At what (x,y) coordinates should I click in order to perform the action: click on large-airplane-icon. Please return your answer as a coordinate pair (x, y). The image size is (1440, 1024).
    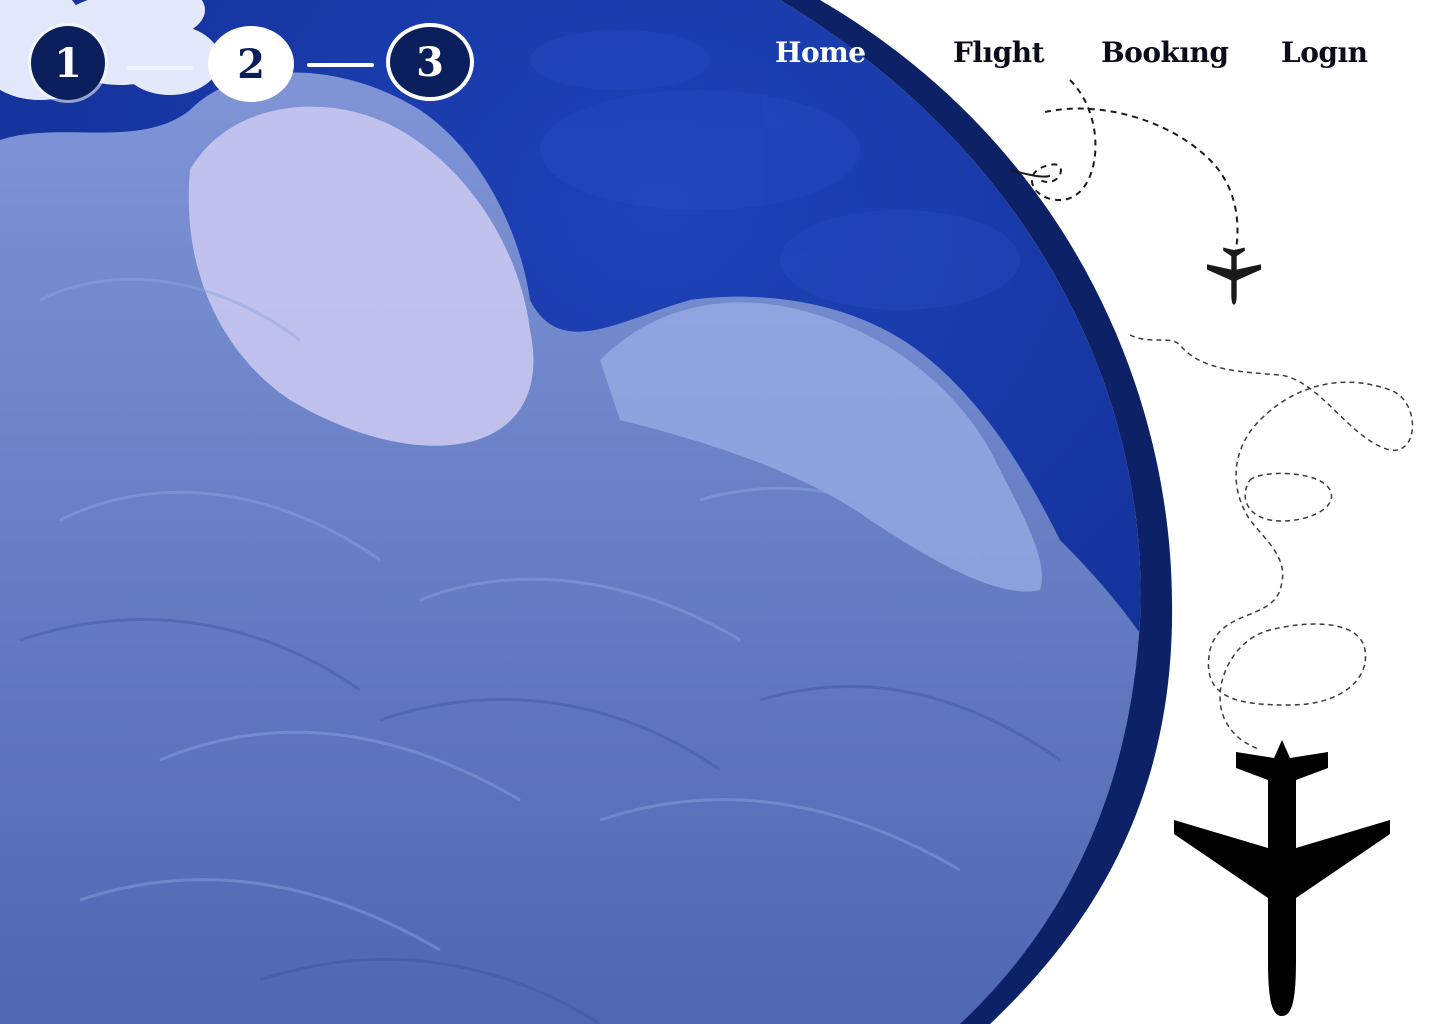
    Looking at the image, I should click on (1282, 878).